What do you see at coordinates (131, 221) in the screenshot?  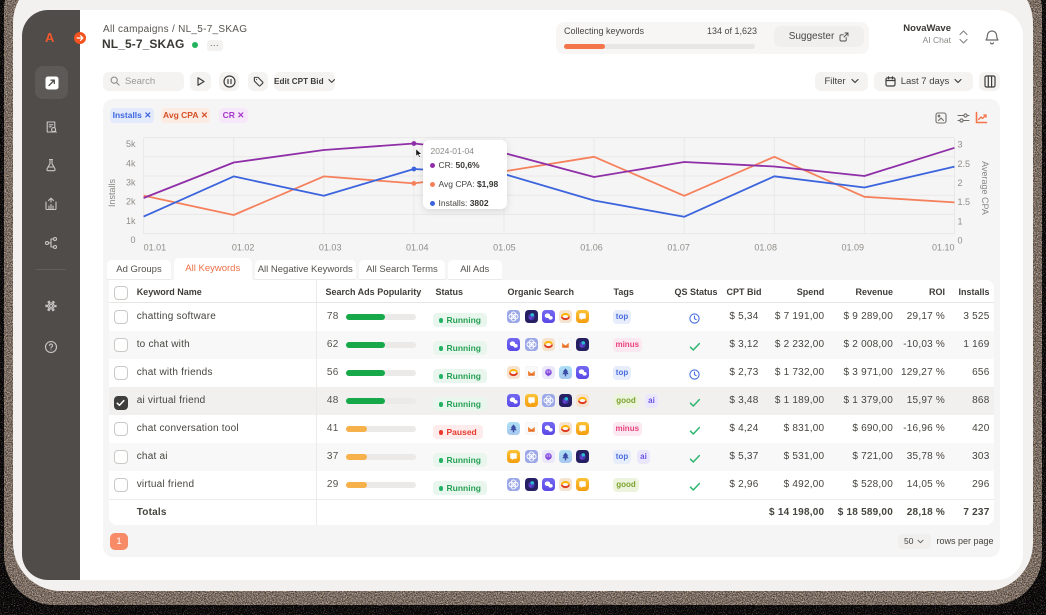 I see `svg-text: 1k` at bounding box center [131, 221].